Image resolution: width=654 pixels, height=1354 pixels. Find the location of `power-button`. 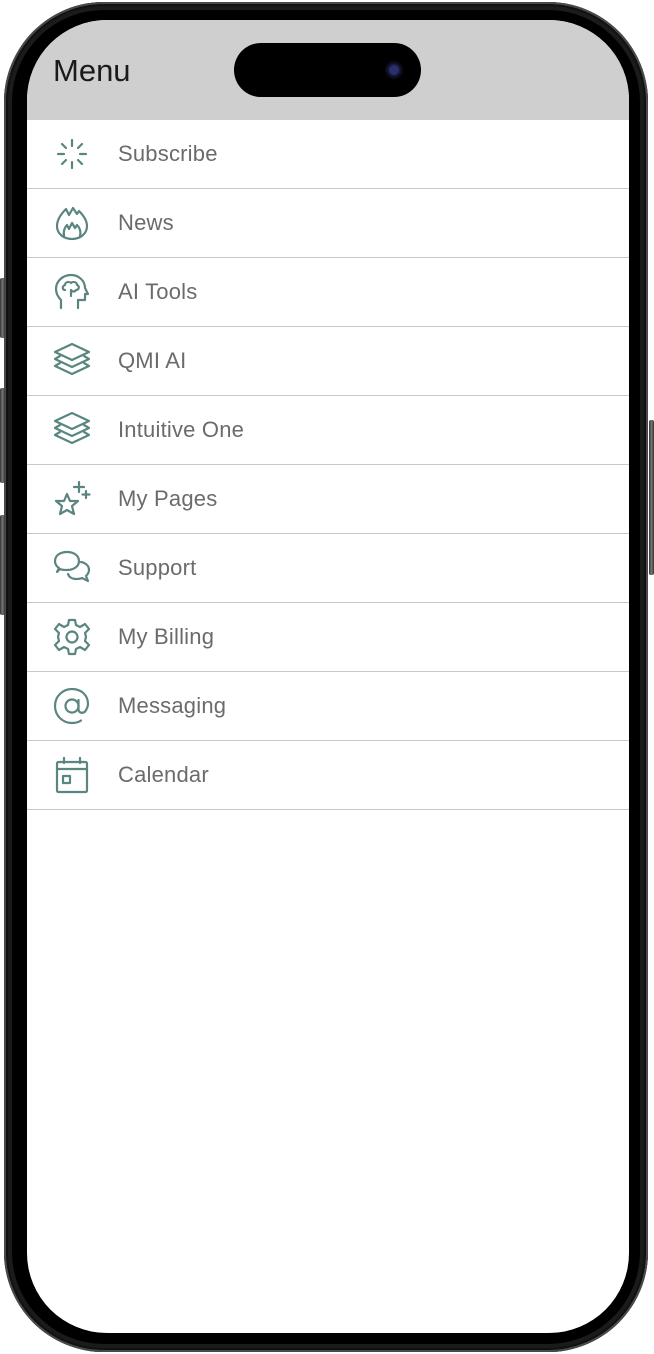

power-button is located at coordinates (651, 497).